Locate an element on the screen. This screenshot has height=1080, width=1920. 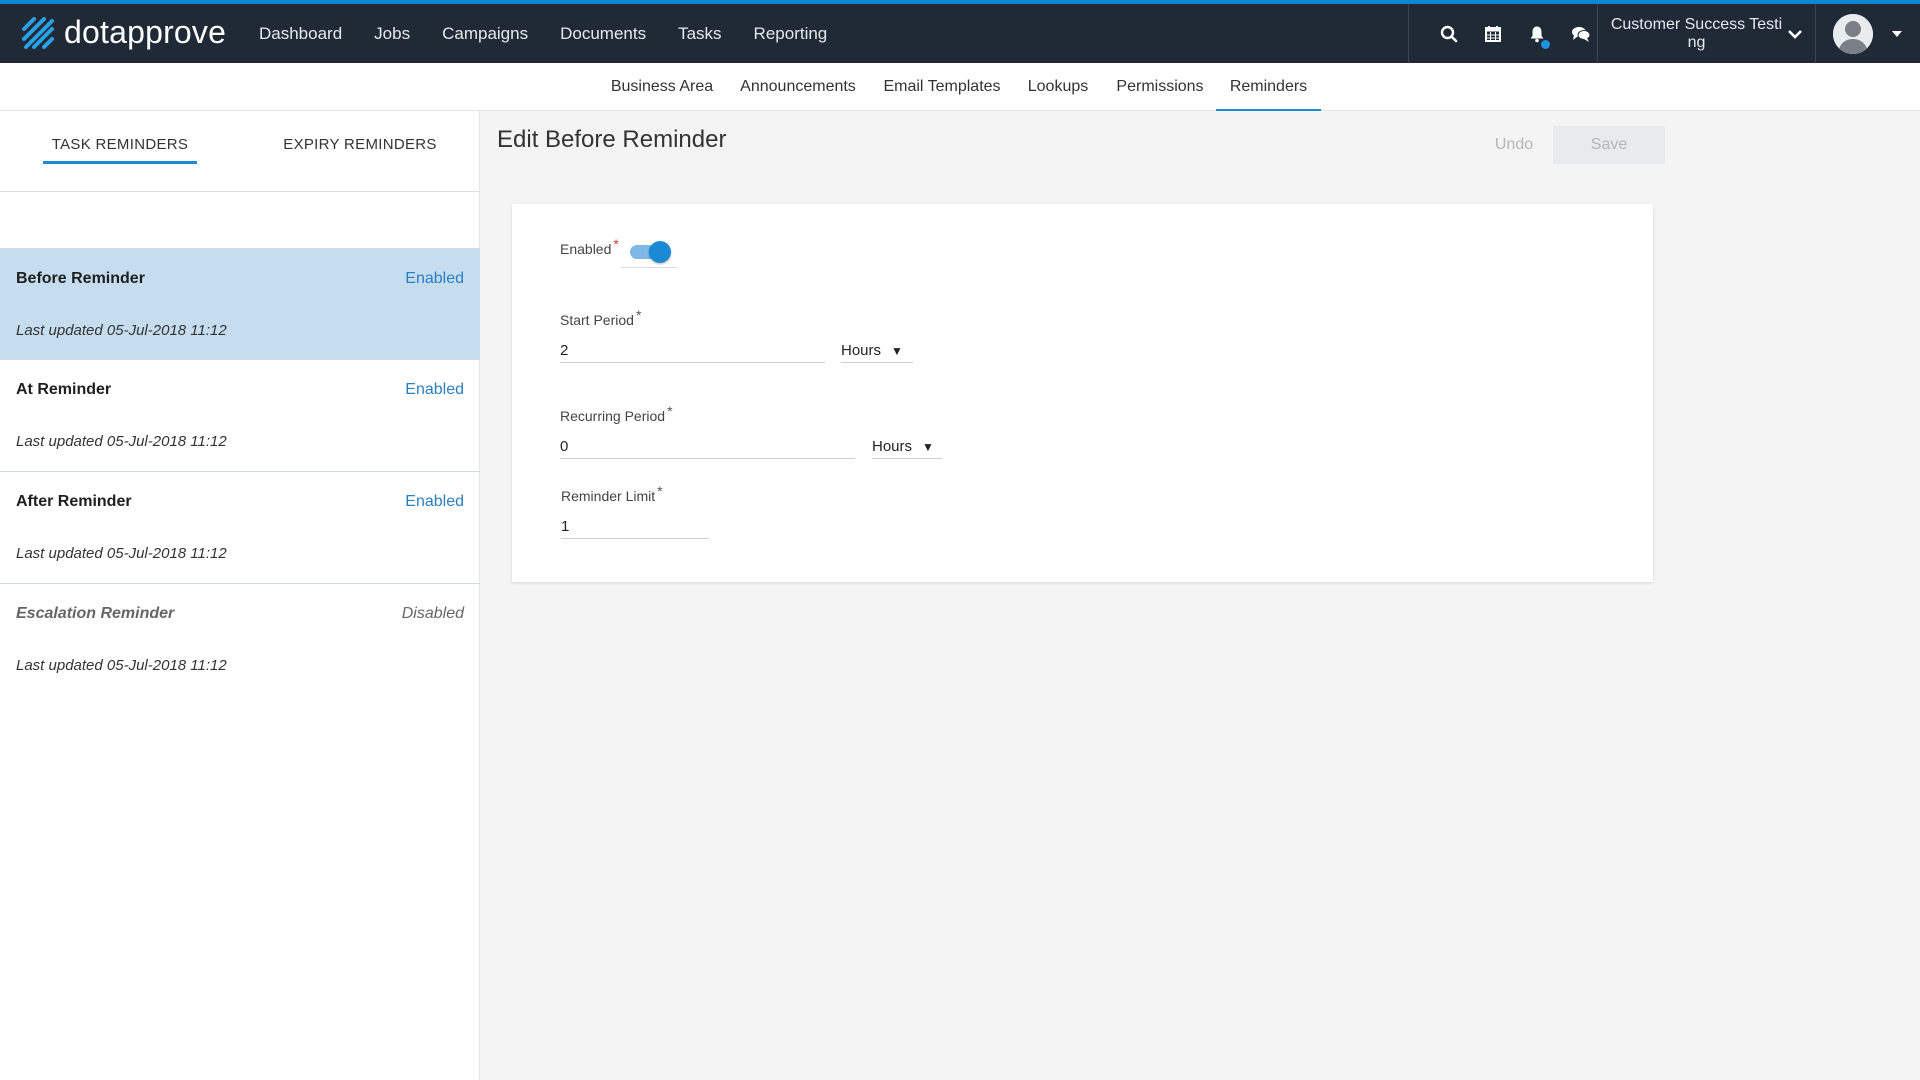
enabled-toggle is located at coordinates (650, 252).